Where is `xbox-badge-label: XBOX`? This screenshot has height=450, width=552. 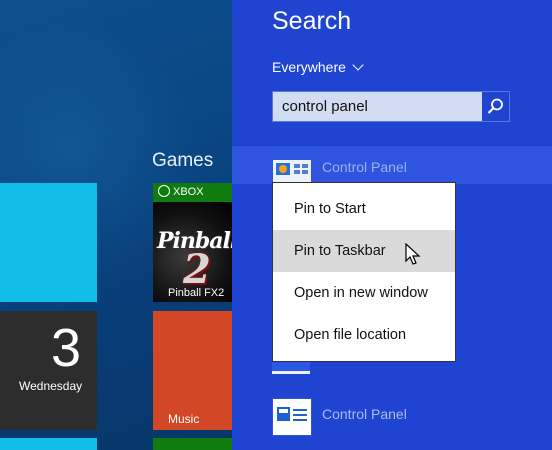 xbox-badge-label: XBOX is located at coordinates (188, 192).